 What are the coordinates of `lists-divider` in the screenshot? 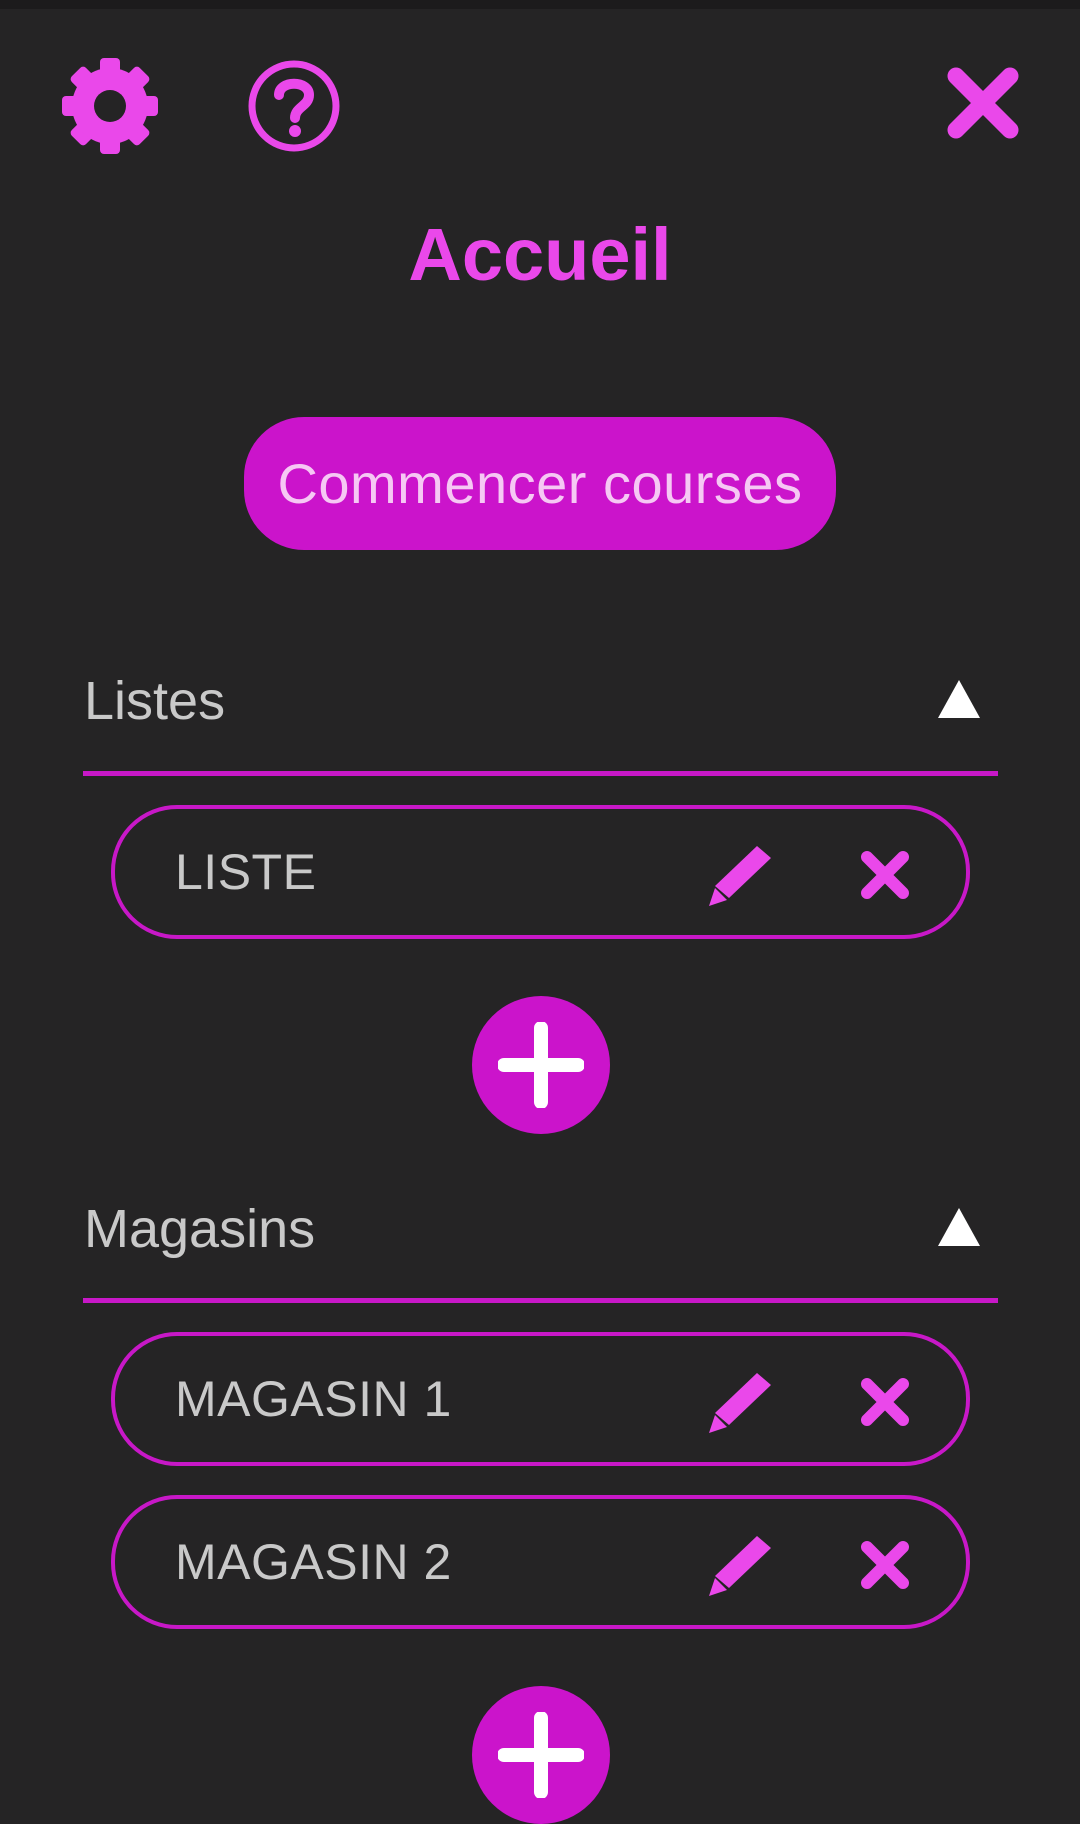 It's located at (540, 773).